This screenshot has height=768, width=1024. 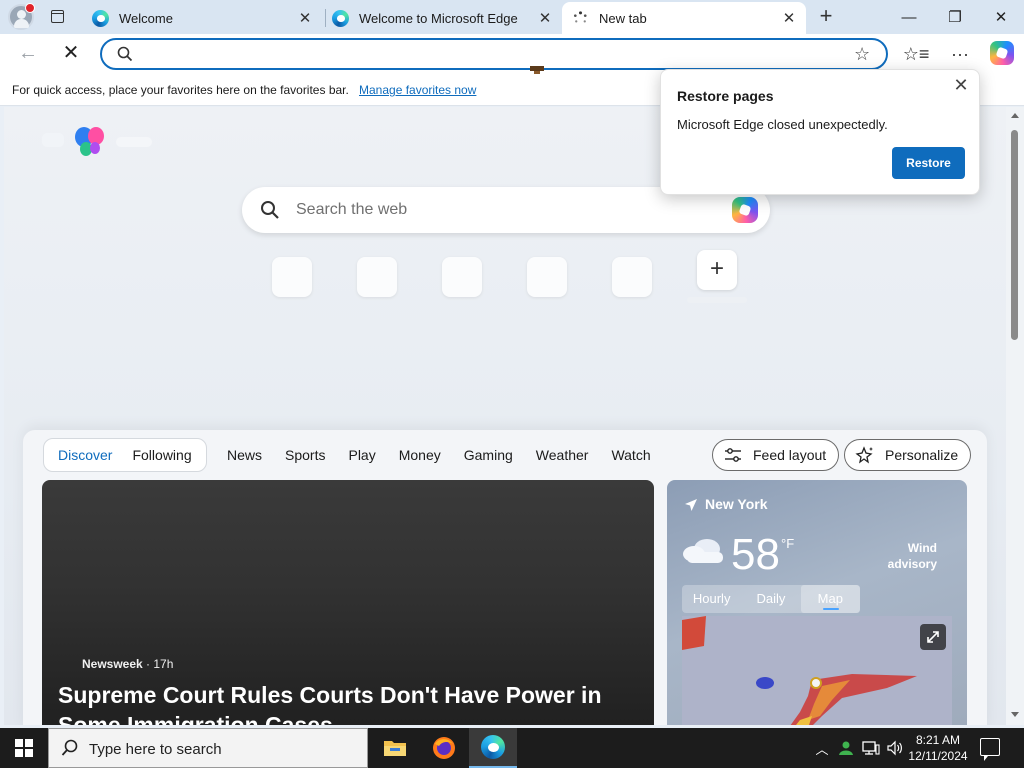 I want to click on weather-map, so click(x=817, y=670).